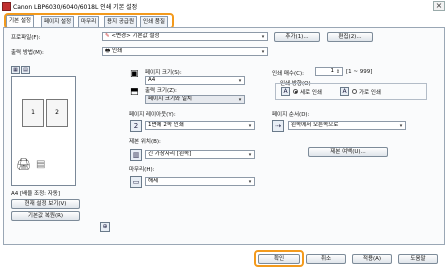 This screenshot has width=448, height=272. What do you see at coordinates (15, 70) in the screenshot?
I see `preview-layout-icon: ▦` at bounding box center [15, 70].